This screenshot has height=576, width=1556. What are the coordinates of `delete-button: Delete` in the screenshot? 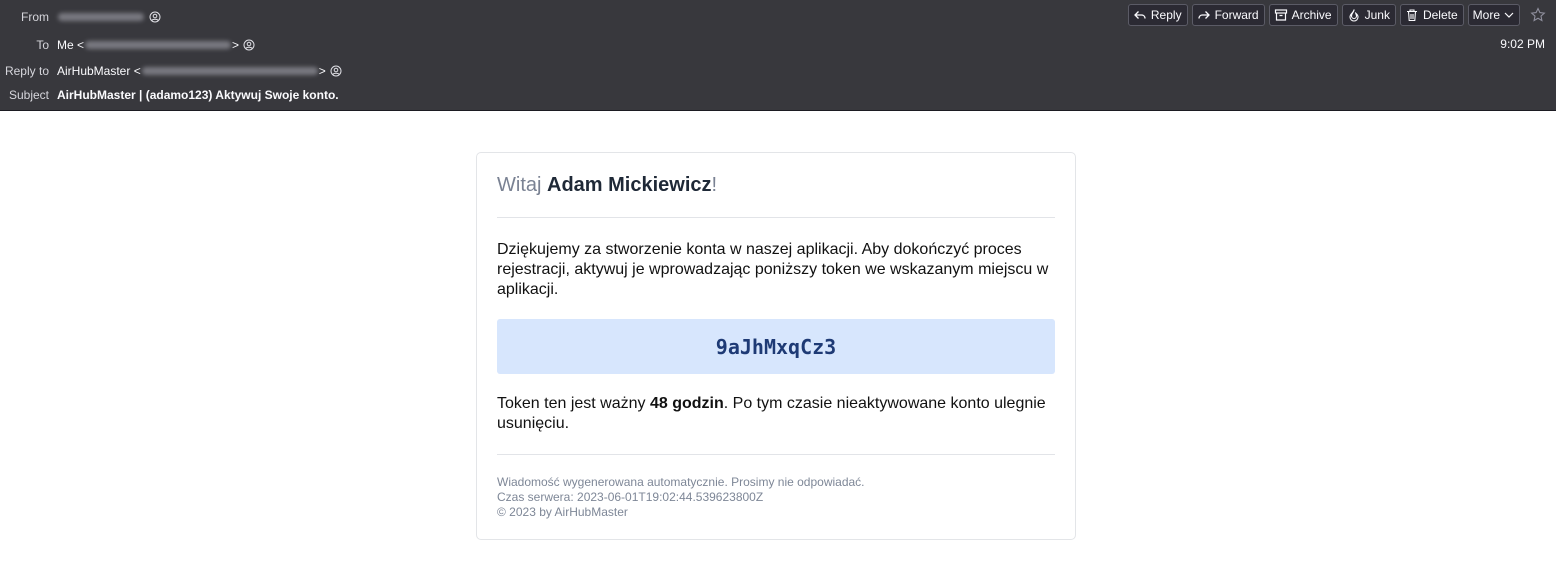 It's located at (1431, 15).